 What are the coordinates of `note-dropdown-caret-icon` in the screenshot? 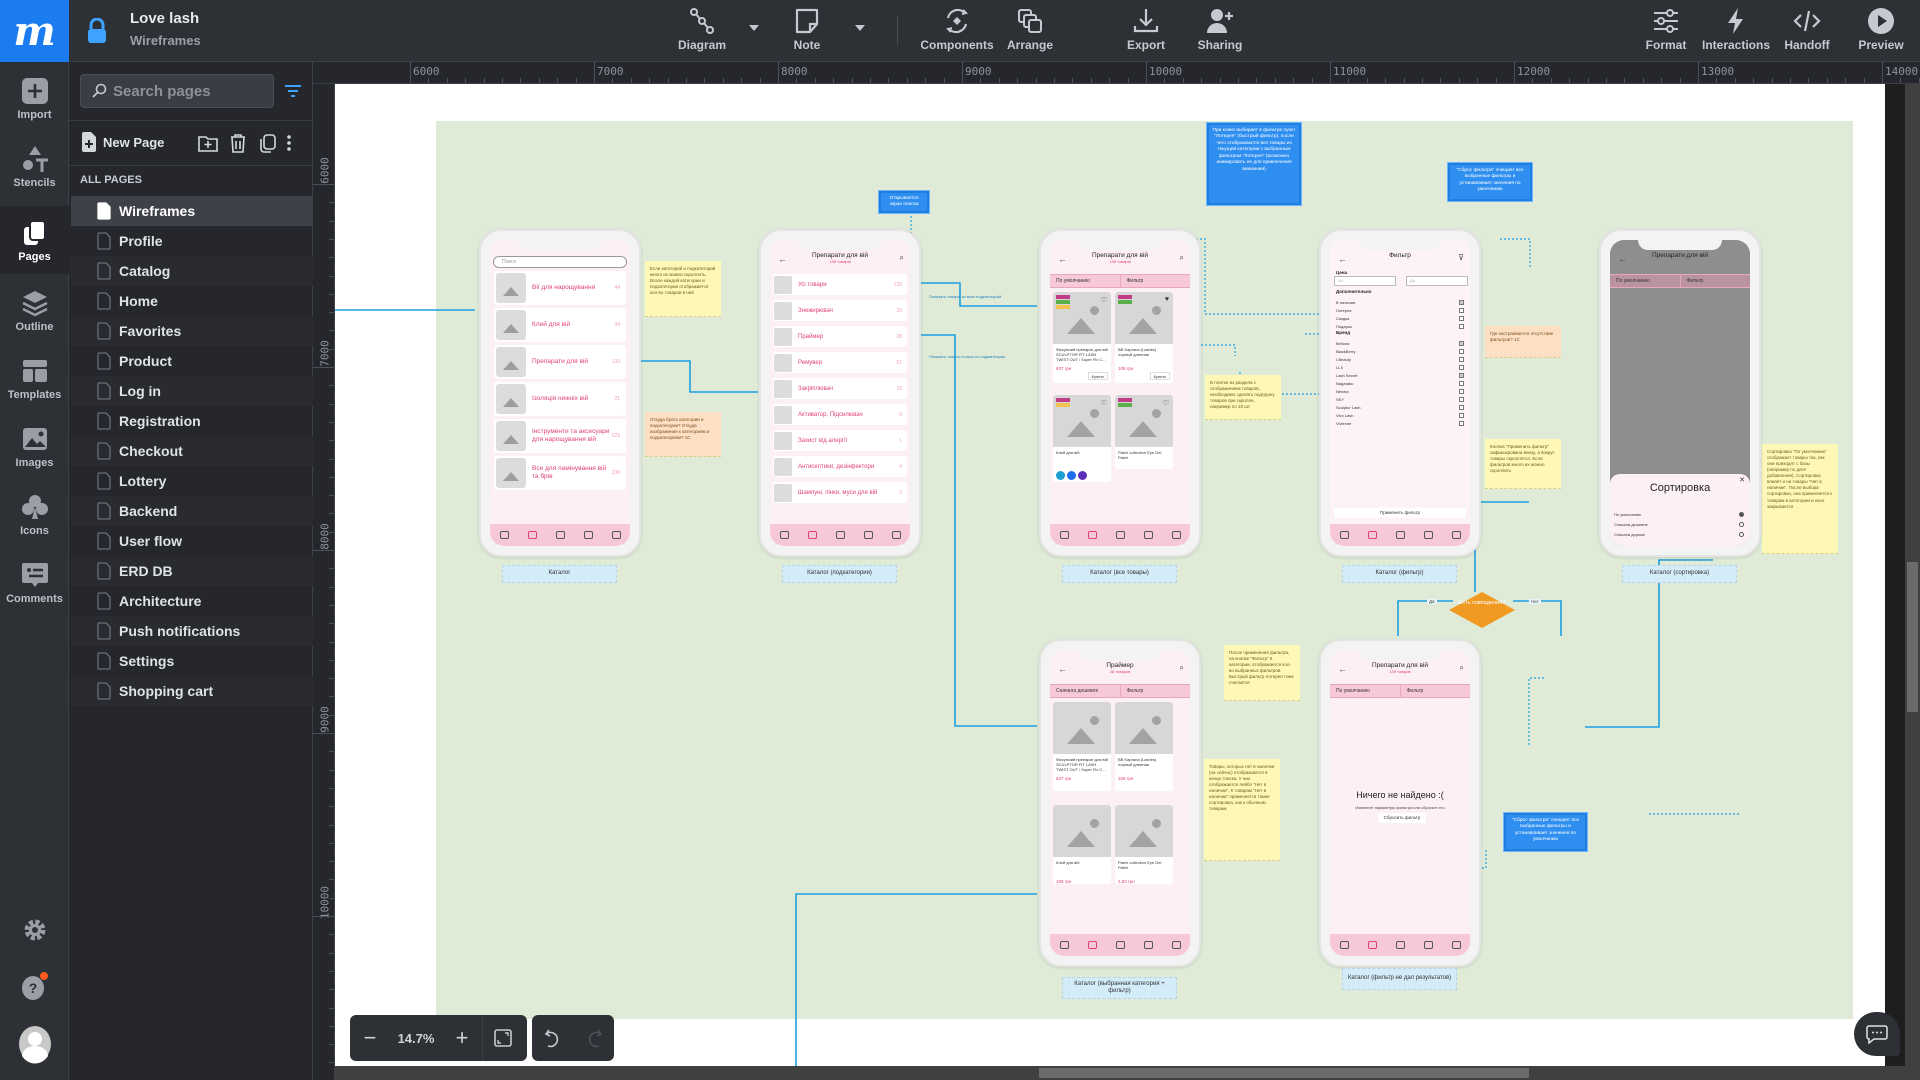 It's located at (860, 28).